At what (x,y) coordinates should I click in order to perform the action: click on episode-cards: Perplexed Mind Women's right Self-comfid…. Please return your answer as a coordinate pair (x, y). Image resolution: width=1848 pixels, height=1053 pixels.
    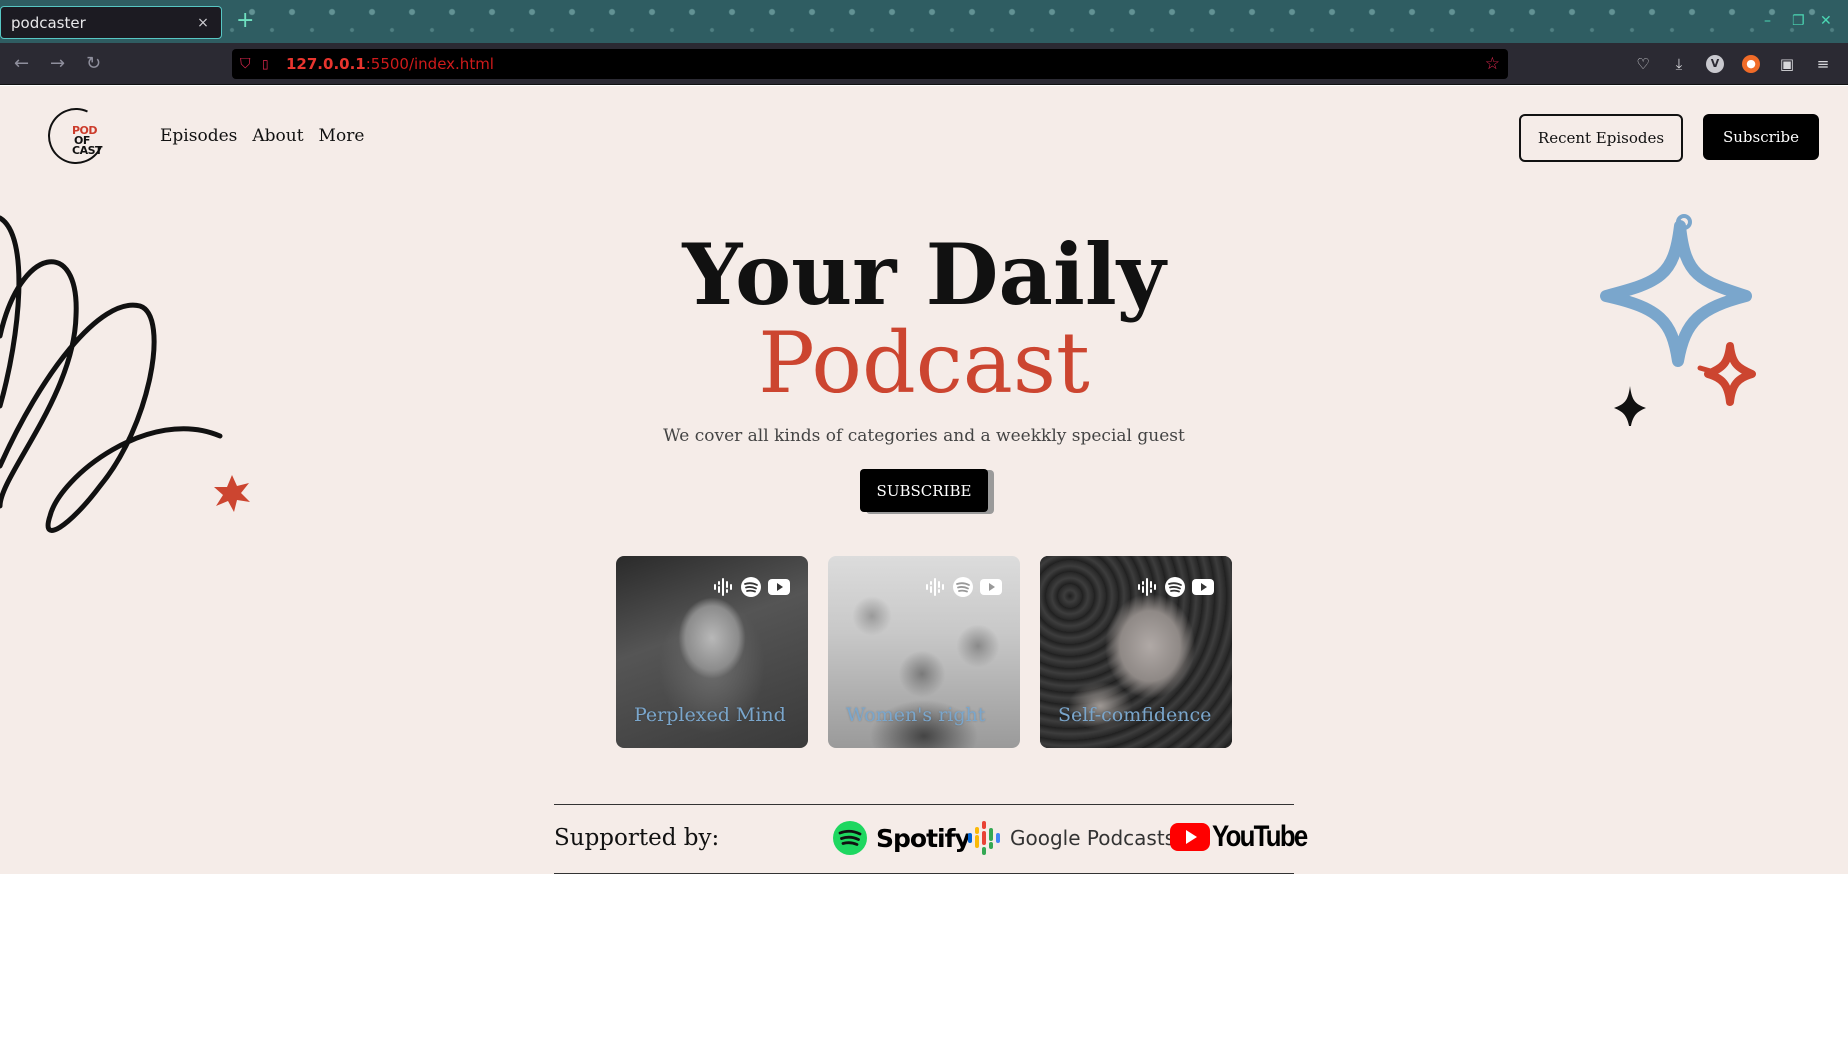
    Looking at the image, I should click on (924, 652).